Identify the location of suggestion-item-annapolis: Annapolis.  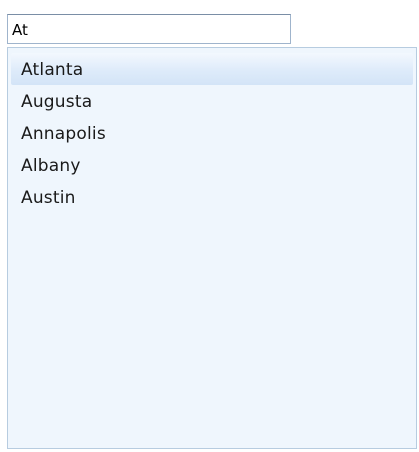
(212, 133).